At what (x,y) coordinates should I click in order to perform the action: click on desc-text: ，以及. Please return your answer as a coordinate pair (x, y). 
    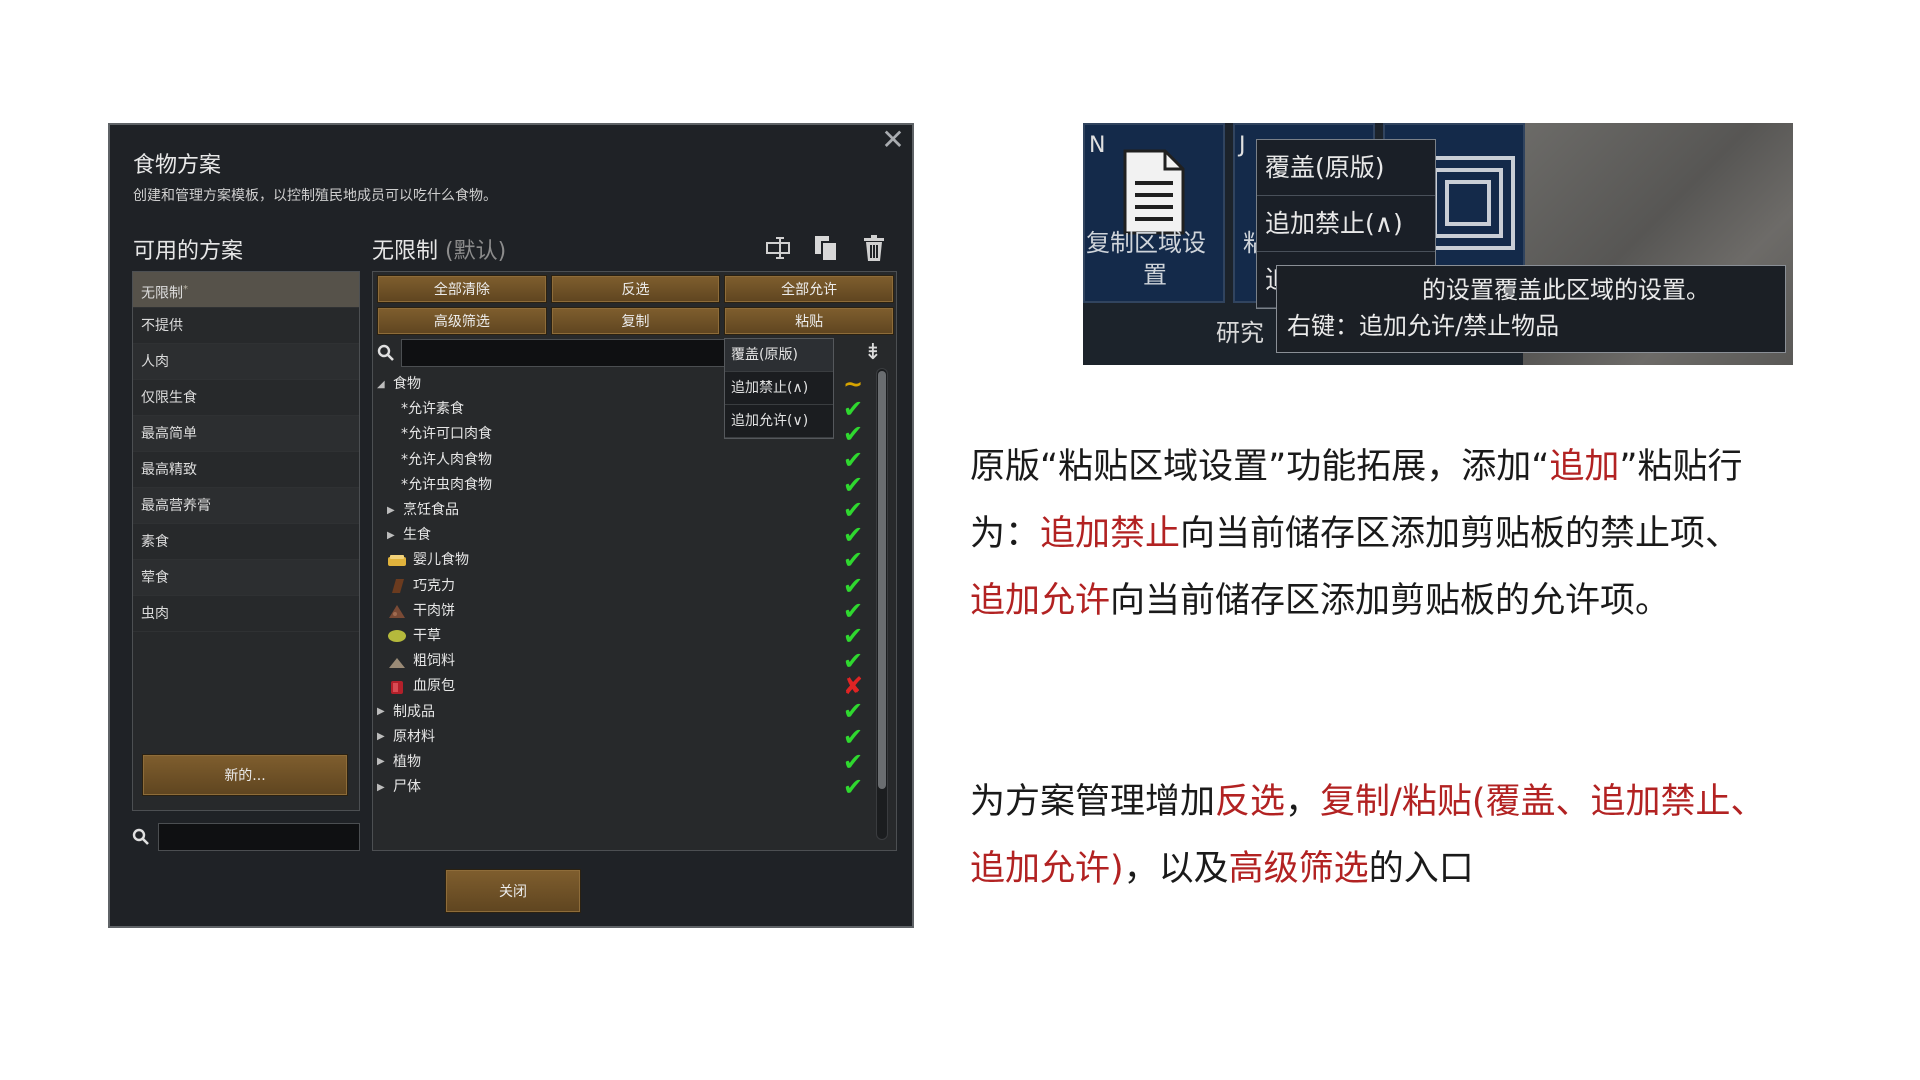
    Looking at the image, I should click on (1176, 869).